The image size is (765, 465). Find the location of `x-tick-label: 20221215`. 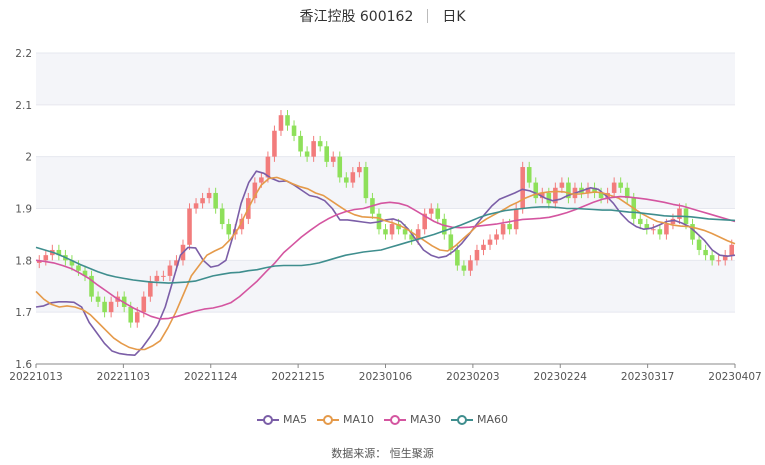

x-tick-label: 20221215 is located at coordinates (297, 377).